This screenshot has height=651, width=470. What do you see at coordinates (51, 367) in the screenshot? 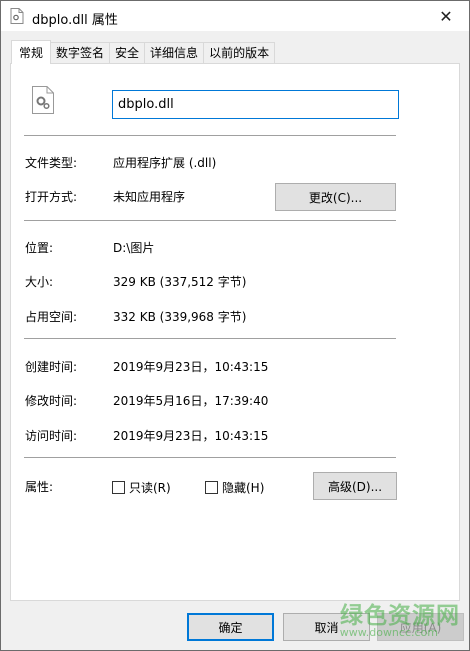
I see `created-label: 创建时间:` at bounding box center [51, 367].